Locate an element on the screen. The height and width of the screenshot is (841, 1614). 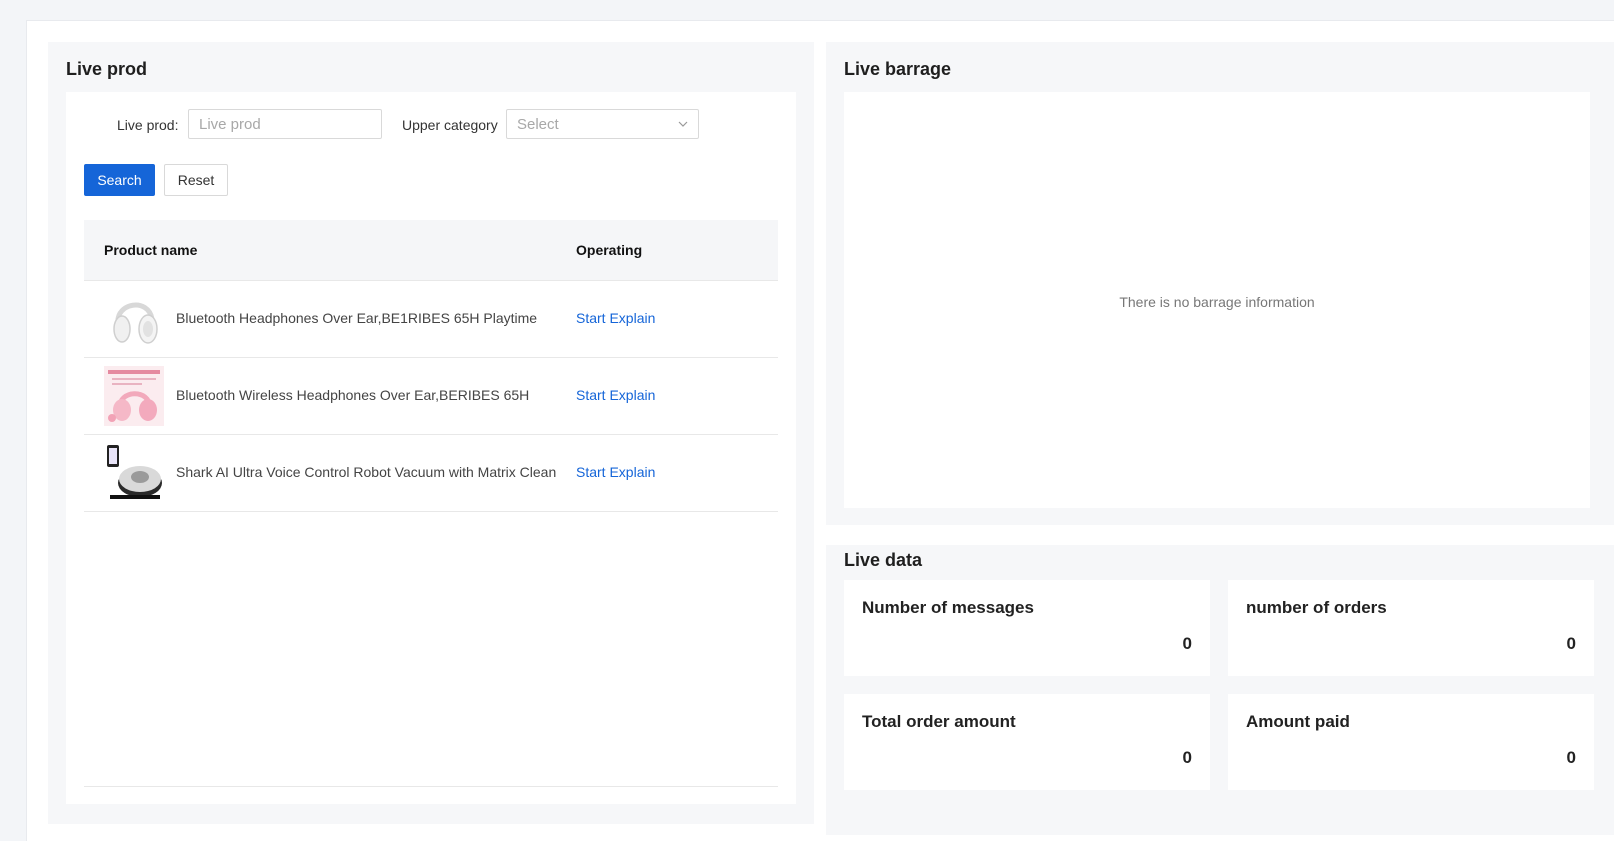
card-label: Amount paid is located at coordinates (1298, 721).